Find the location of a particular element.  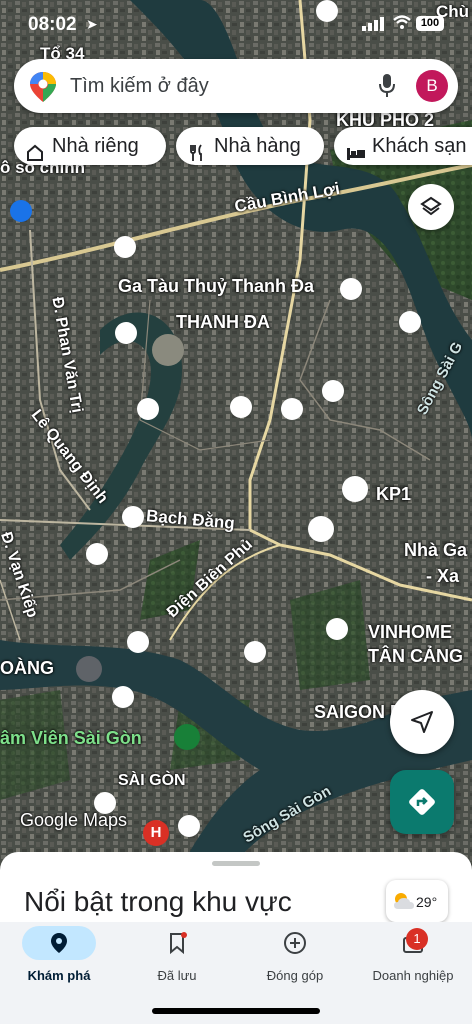

chip-label: Khách sạn is located at coordinates (419, 146).